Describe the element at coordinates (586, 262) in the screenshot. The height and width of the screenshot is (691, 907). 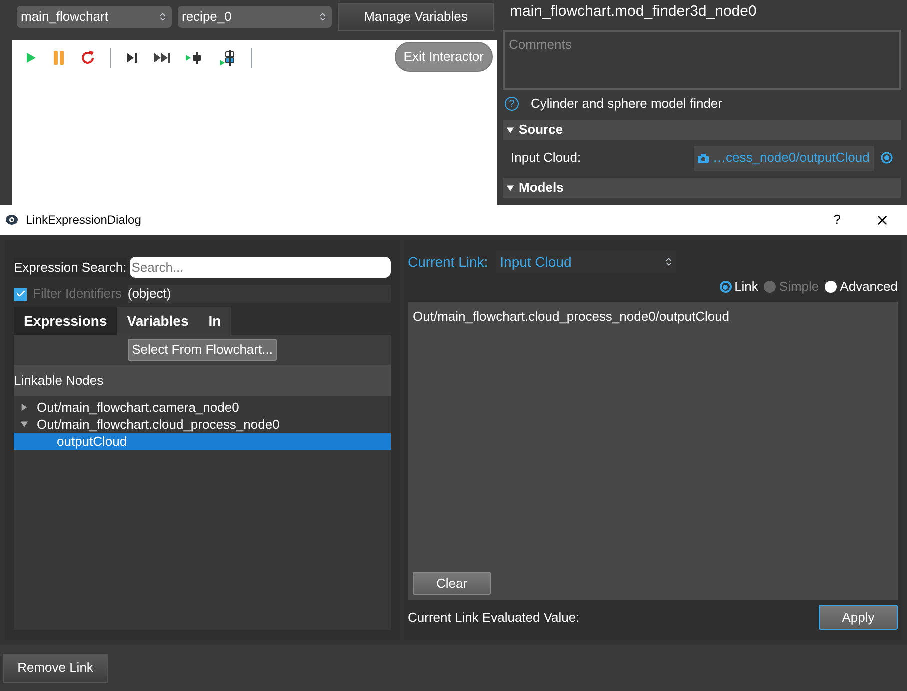
I see `current-link-select: Input Cloud` at that location.